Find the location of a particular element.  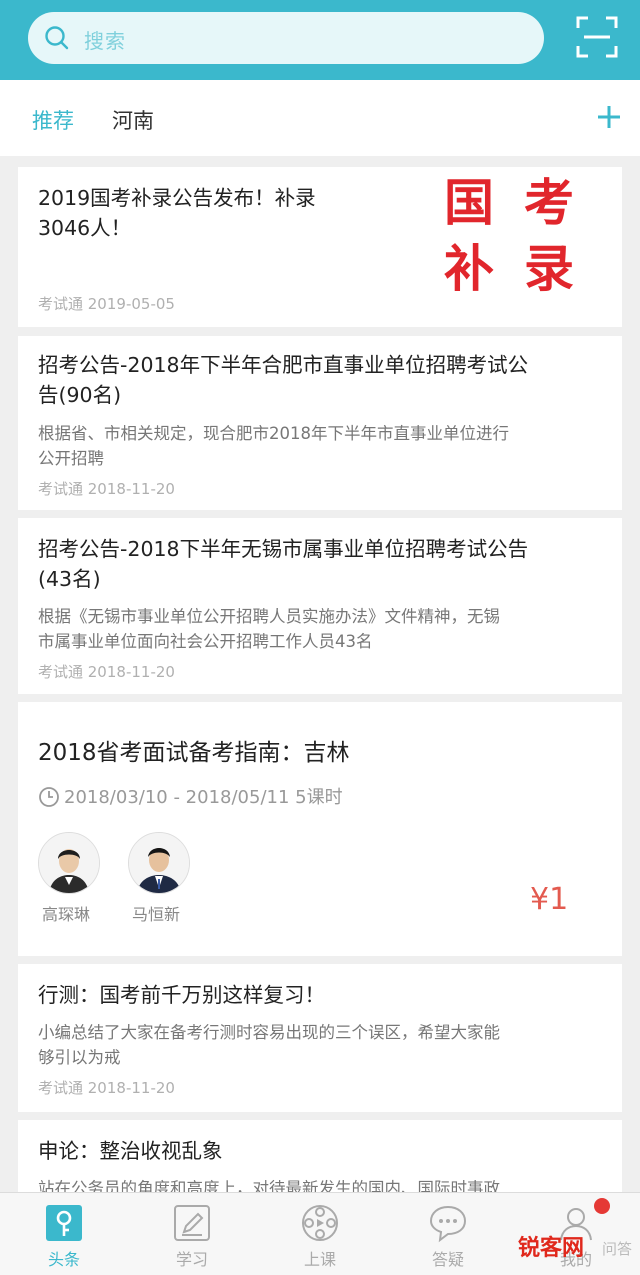

search-icon is located at coordinates (57, 38).